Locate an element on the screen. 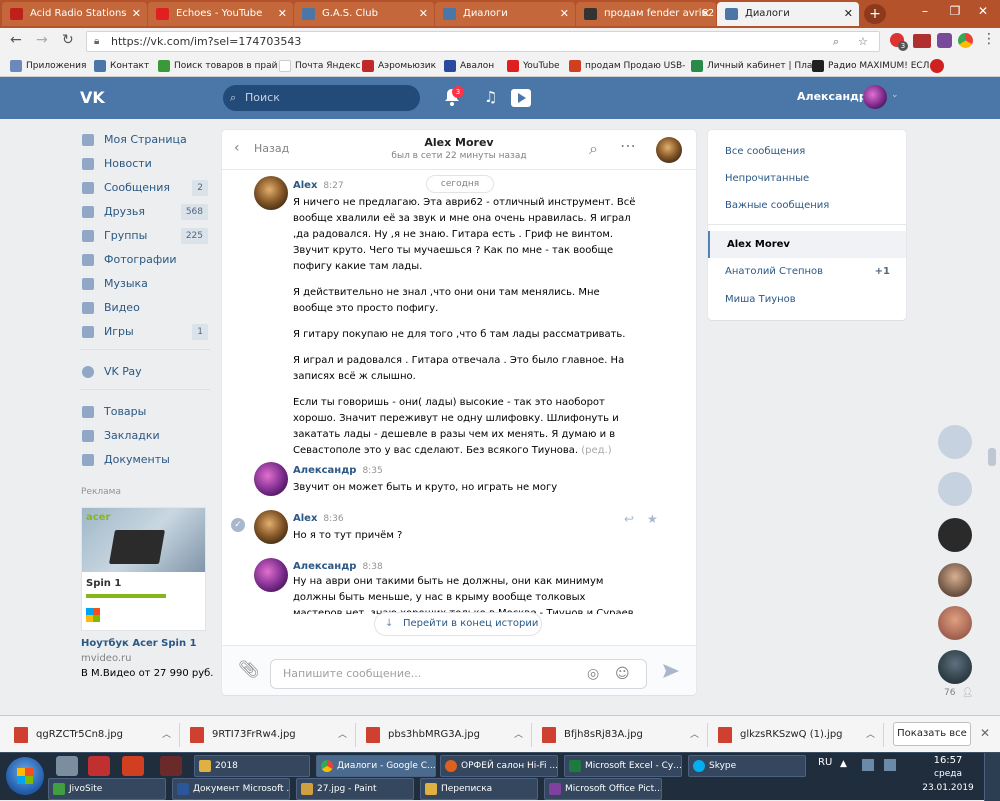  sidebar-item-messages: Сообщения 2 is located at coordinates (145, 188).